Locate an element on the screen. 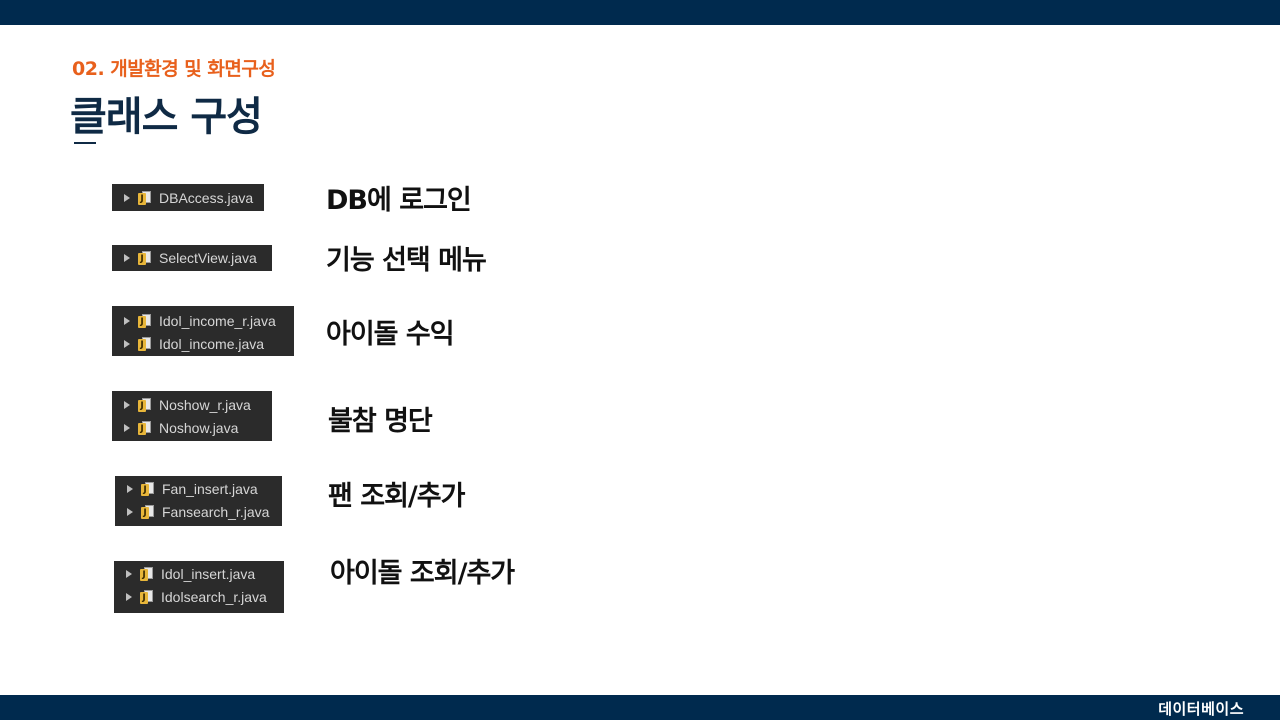 The height and width of the screenshot is (720, 1280). top-bar is located at coordinates (640, 12).